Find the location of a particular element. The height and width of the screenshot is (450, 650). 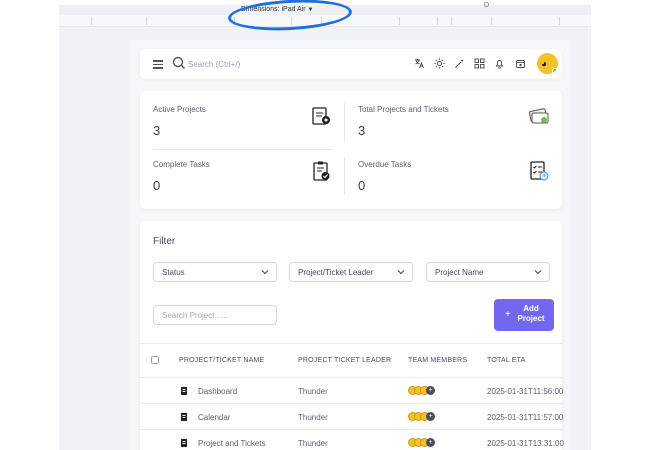

project-name-cell: Dashboard is located at coordinates (217, 391).